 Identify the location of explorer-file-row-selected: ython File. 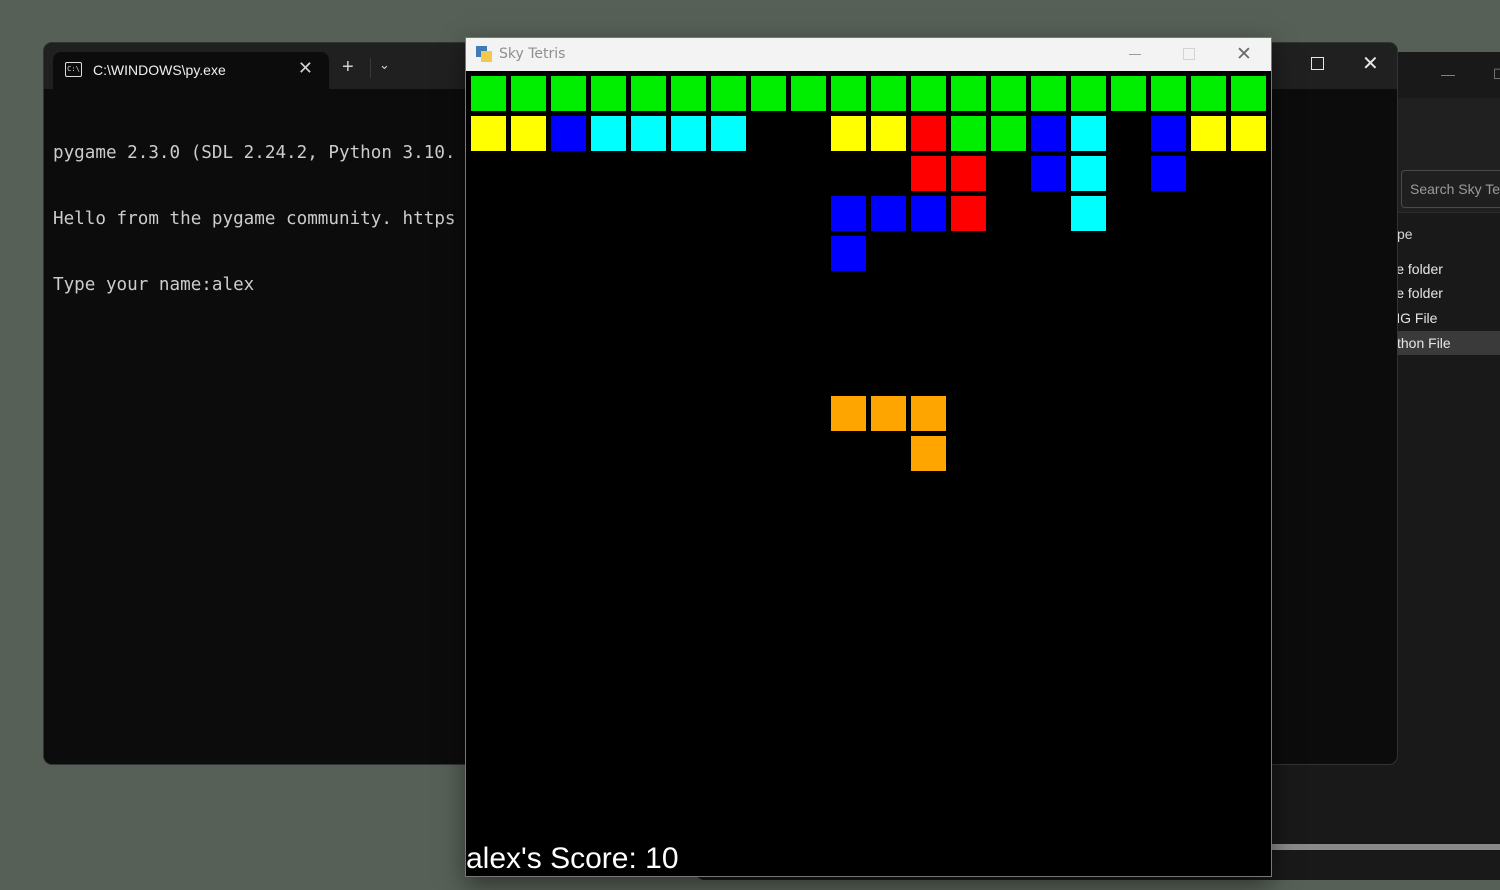
(1445, 343).